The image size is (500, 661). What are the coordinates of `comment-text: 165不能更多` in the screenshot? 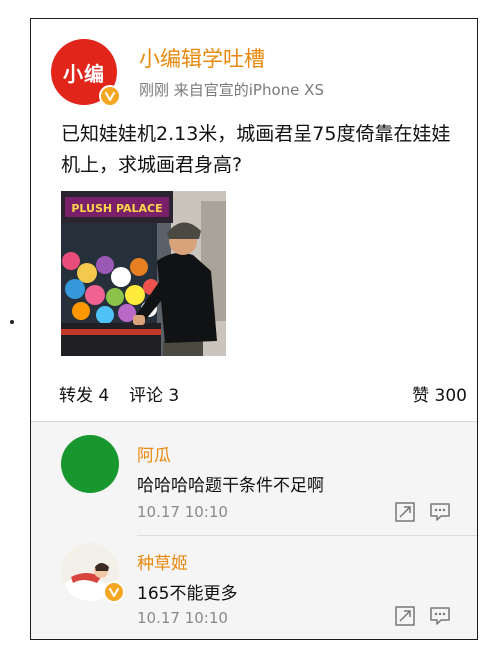 It's located at (187, 594).